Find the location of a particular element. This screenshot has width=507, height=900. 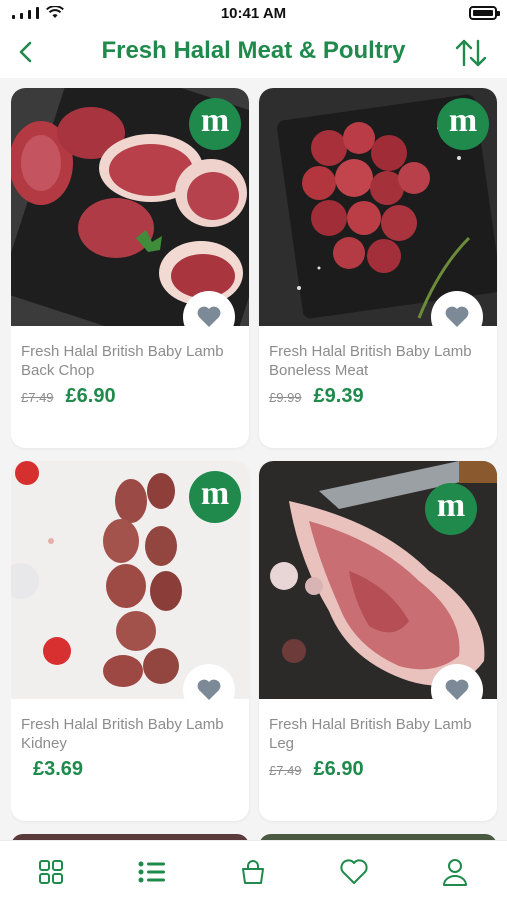

price-row: £3.69 is located at coordinates (52, 769).